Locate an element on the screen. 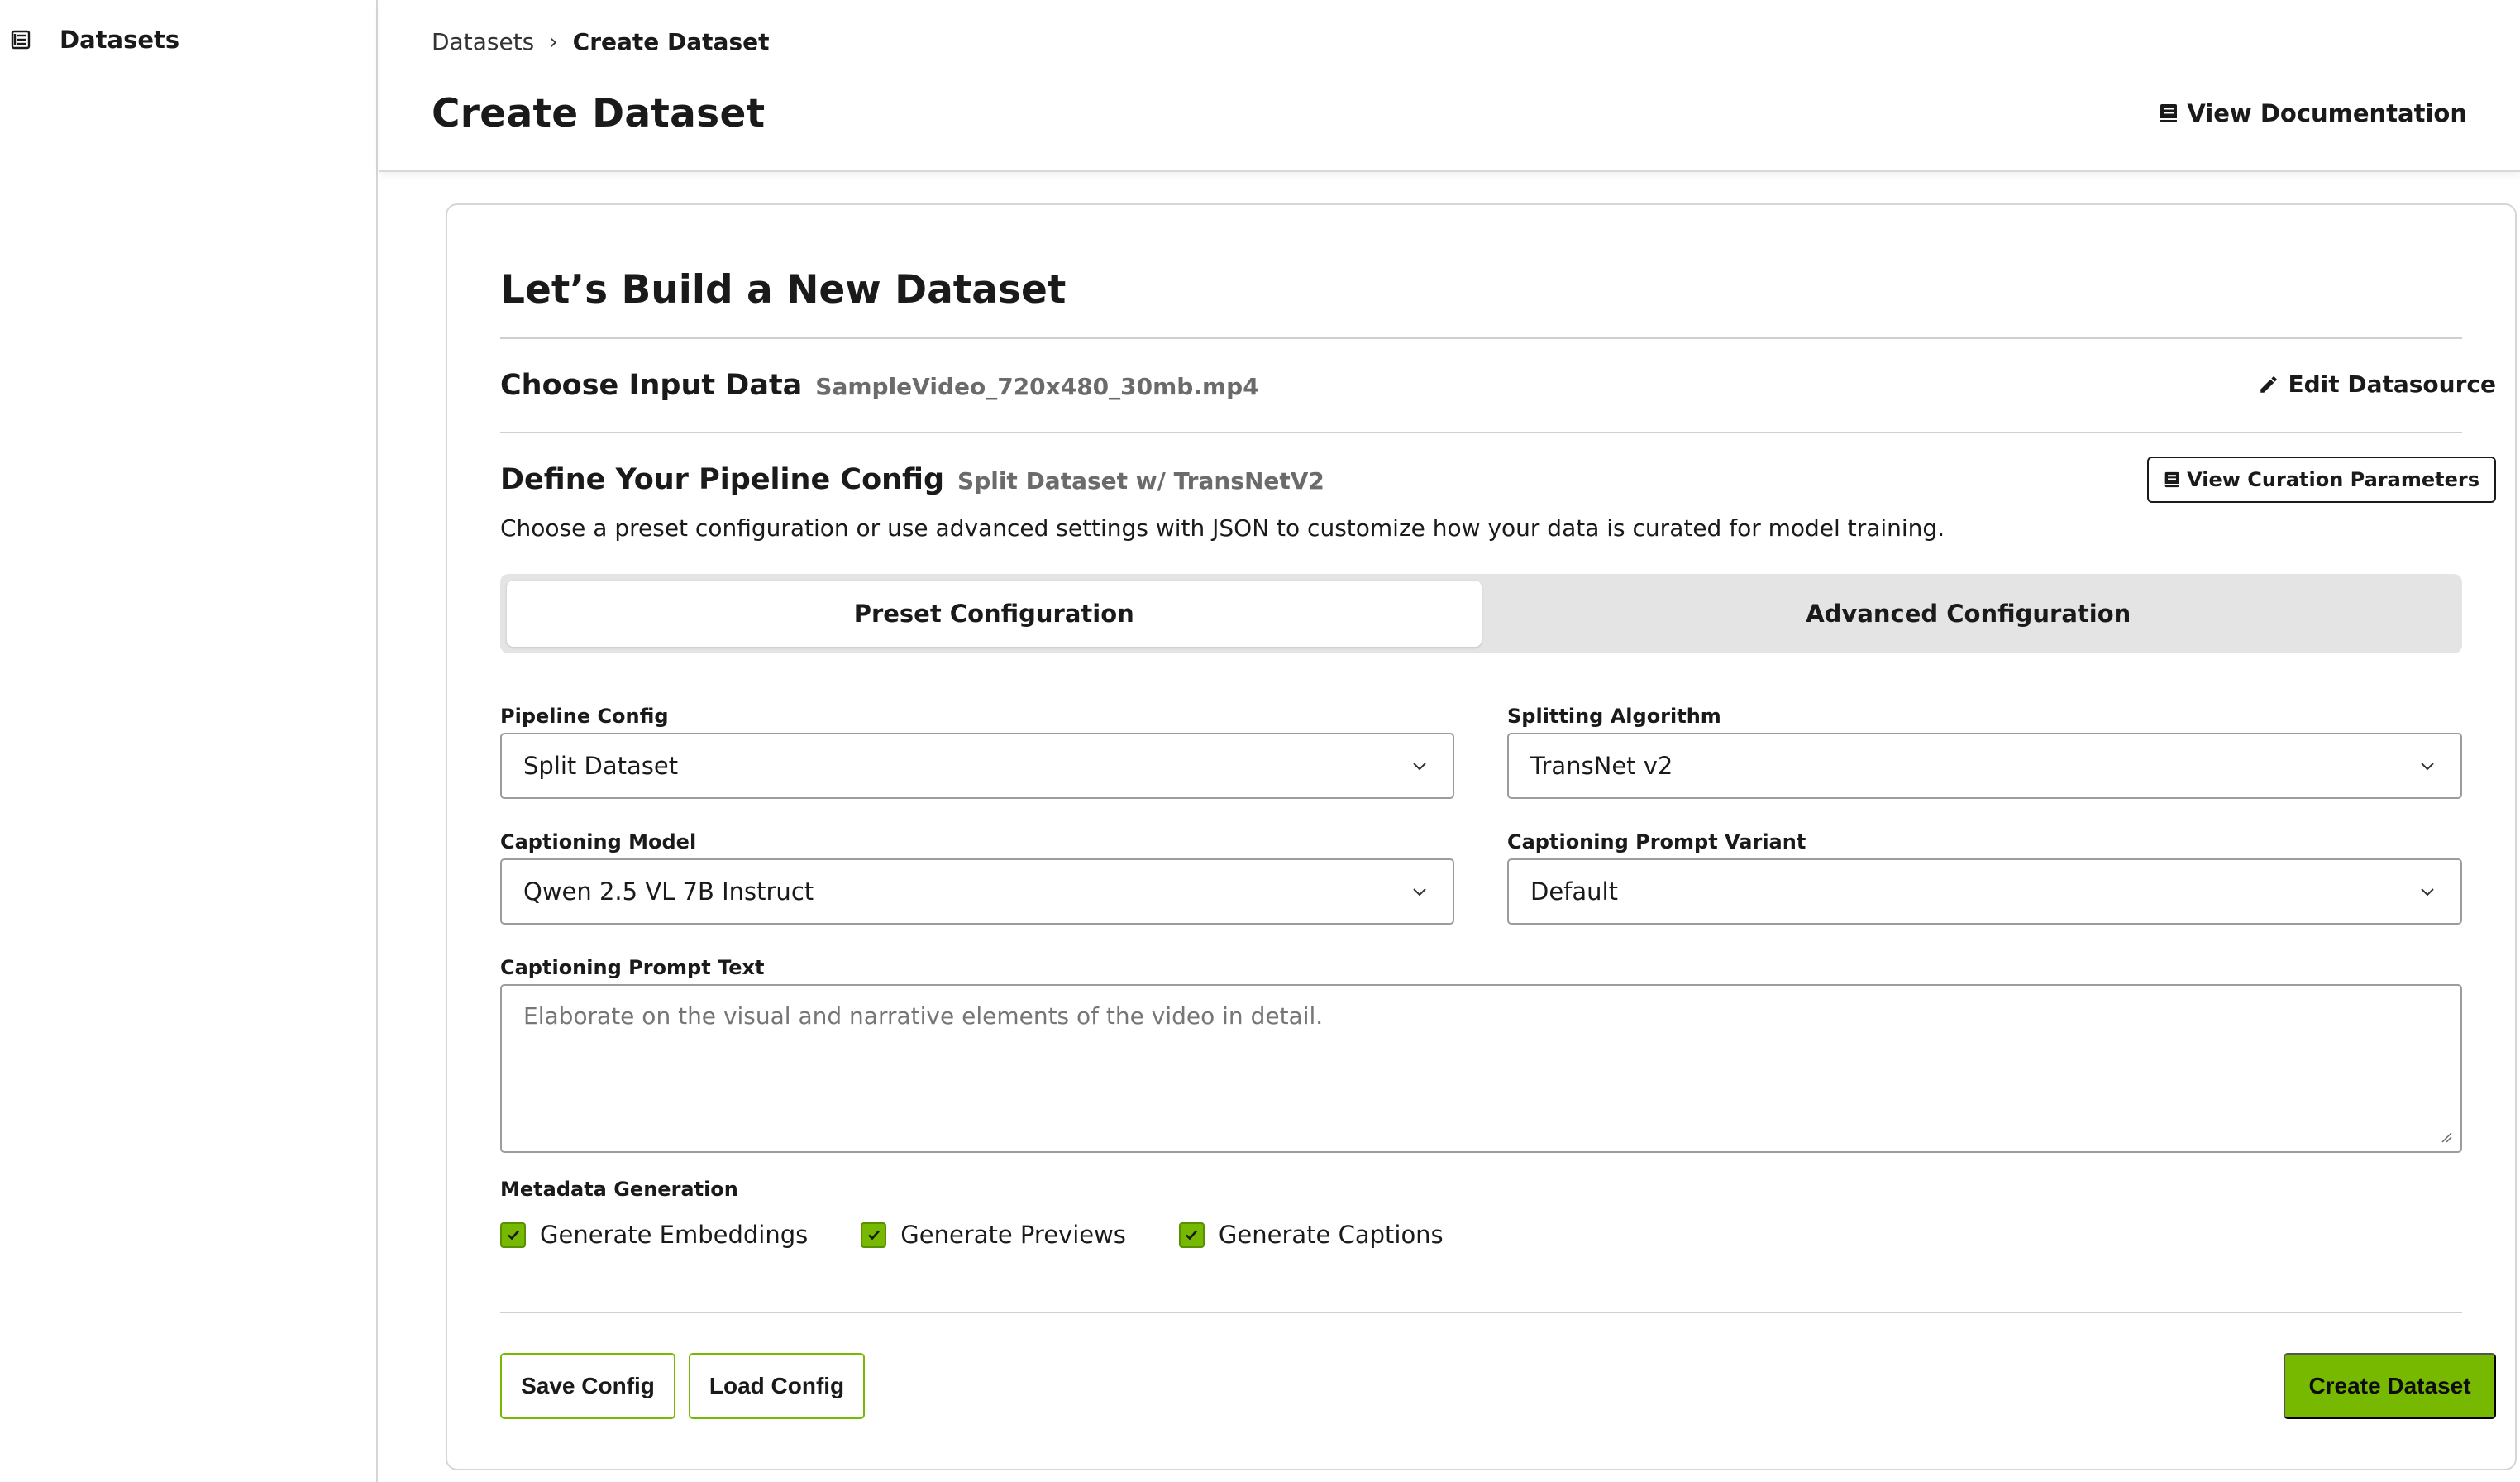 The height and width of the screenshot is (1482, 2520). view-documentation-link: View Documentation is located at coordinates (2313, 113).